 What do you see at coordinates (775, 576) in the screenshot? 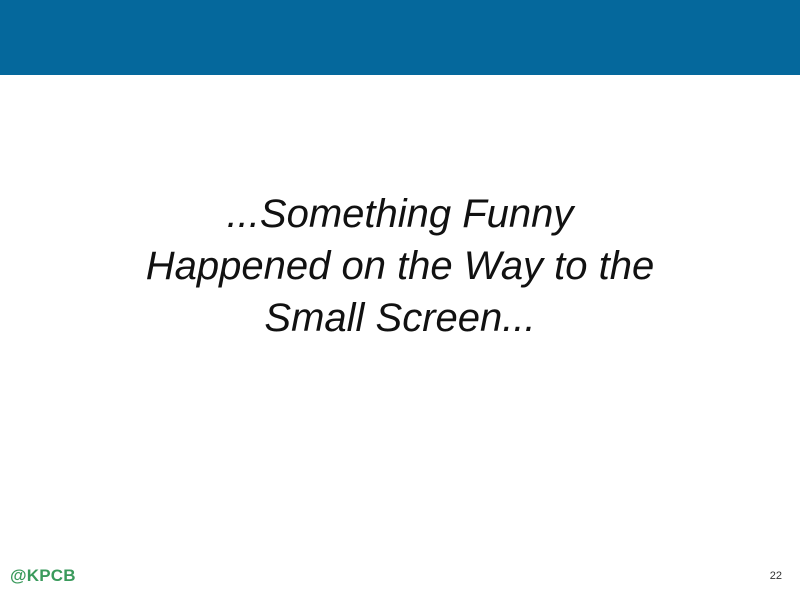
I see `page-number: 22` at bounding box center [775, 576].